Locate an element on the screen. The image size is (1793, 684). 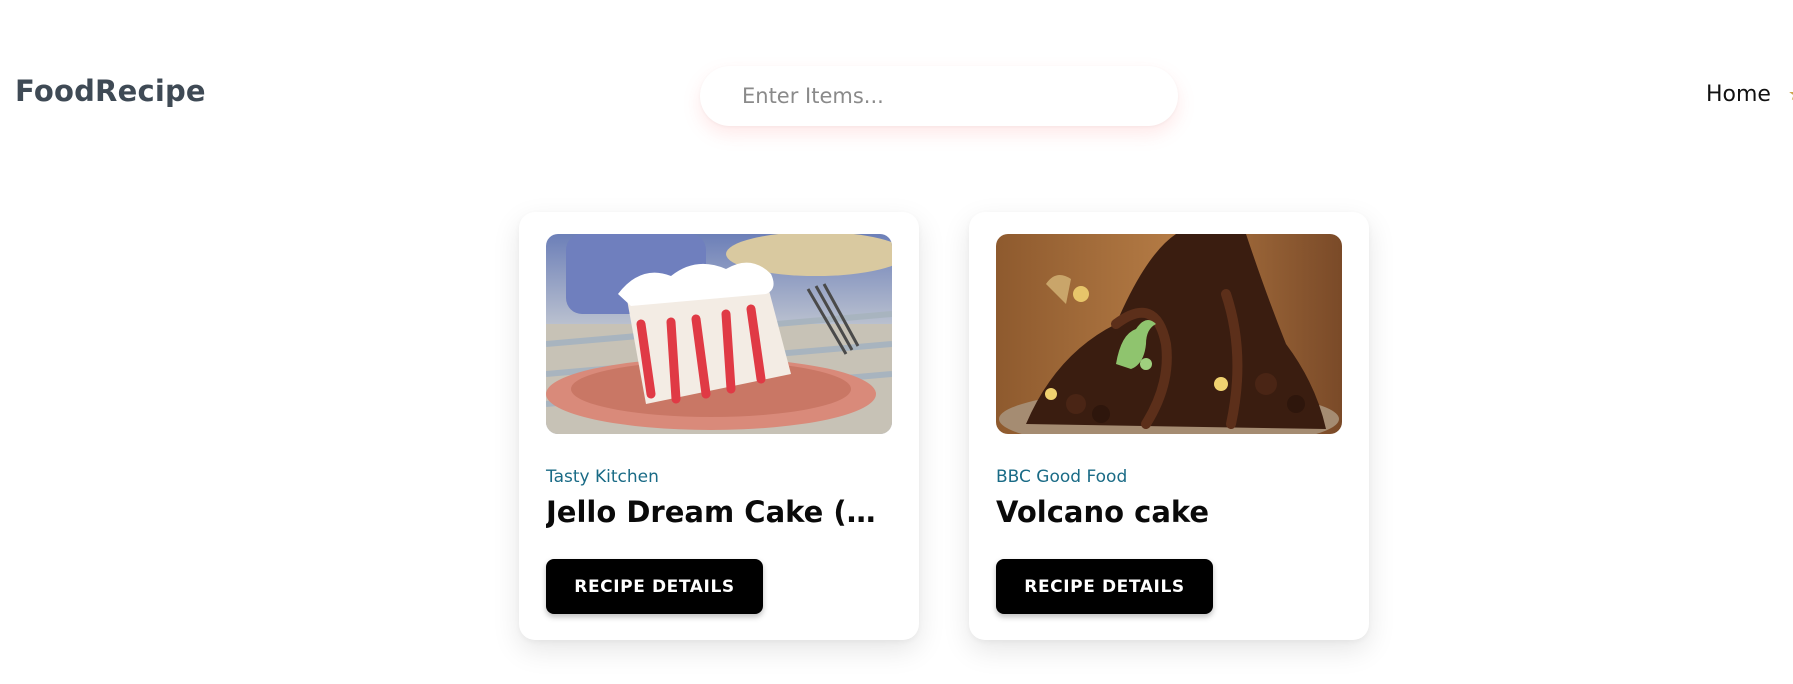
star-icon: ★ is located at coordinates (1790, 94).